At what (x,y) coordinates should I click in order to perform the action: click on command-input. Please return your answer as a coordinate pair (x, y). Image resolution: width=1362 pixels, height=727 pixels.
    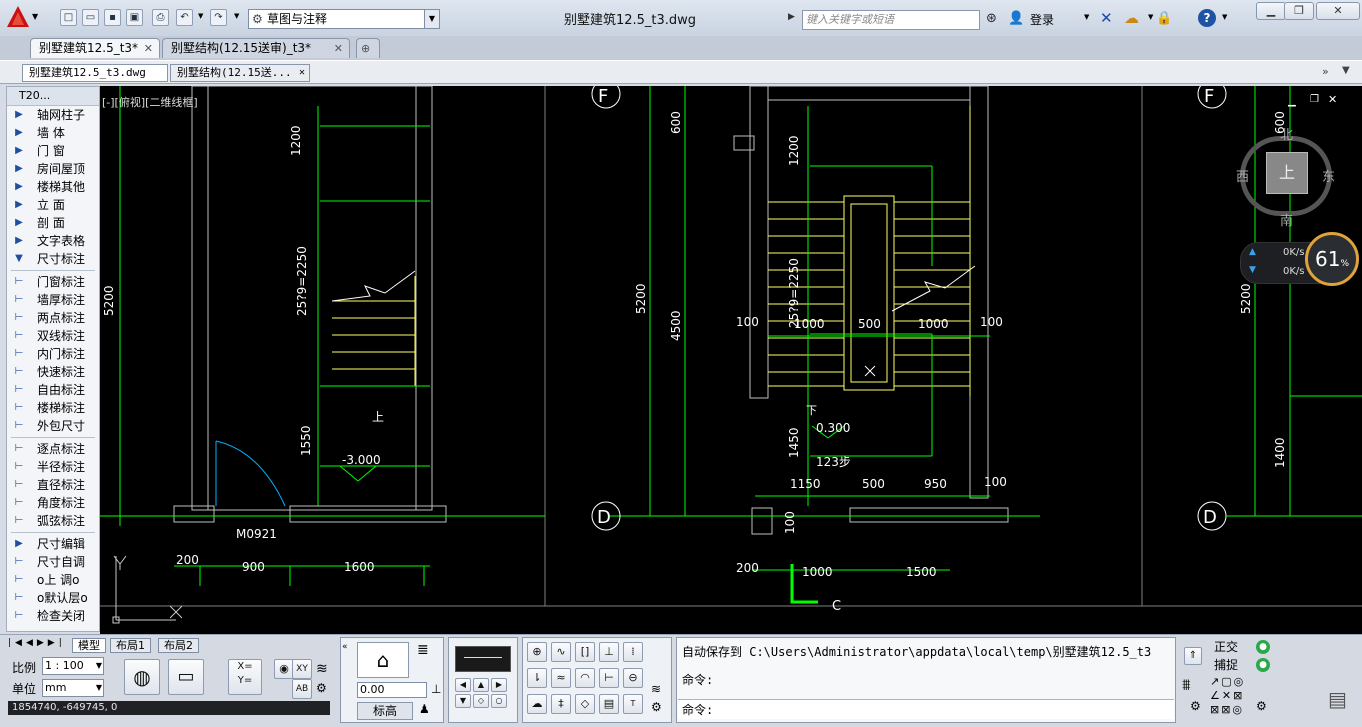
    Looking at the image, I should click on (926, 709).